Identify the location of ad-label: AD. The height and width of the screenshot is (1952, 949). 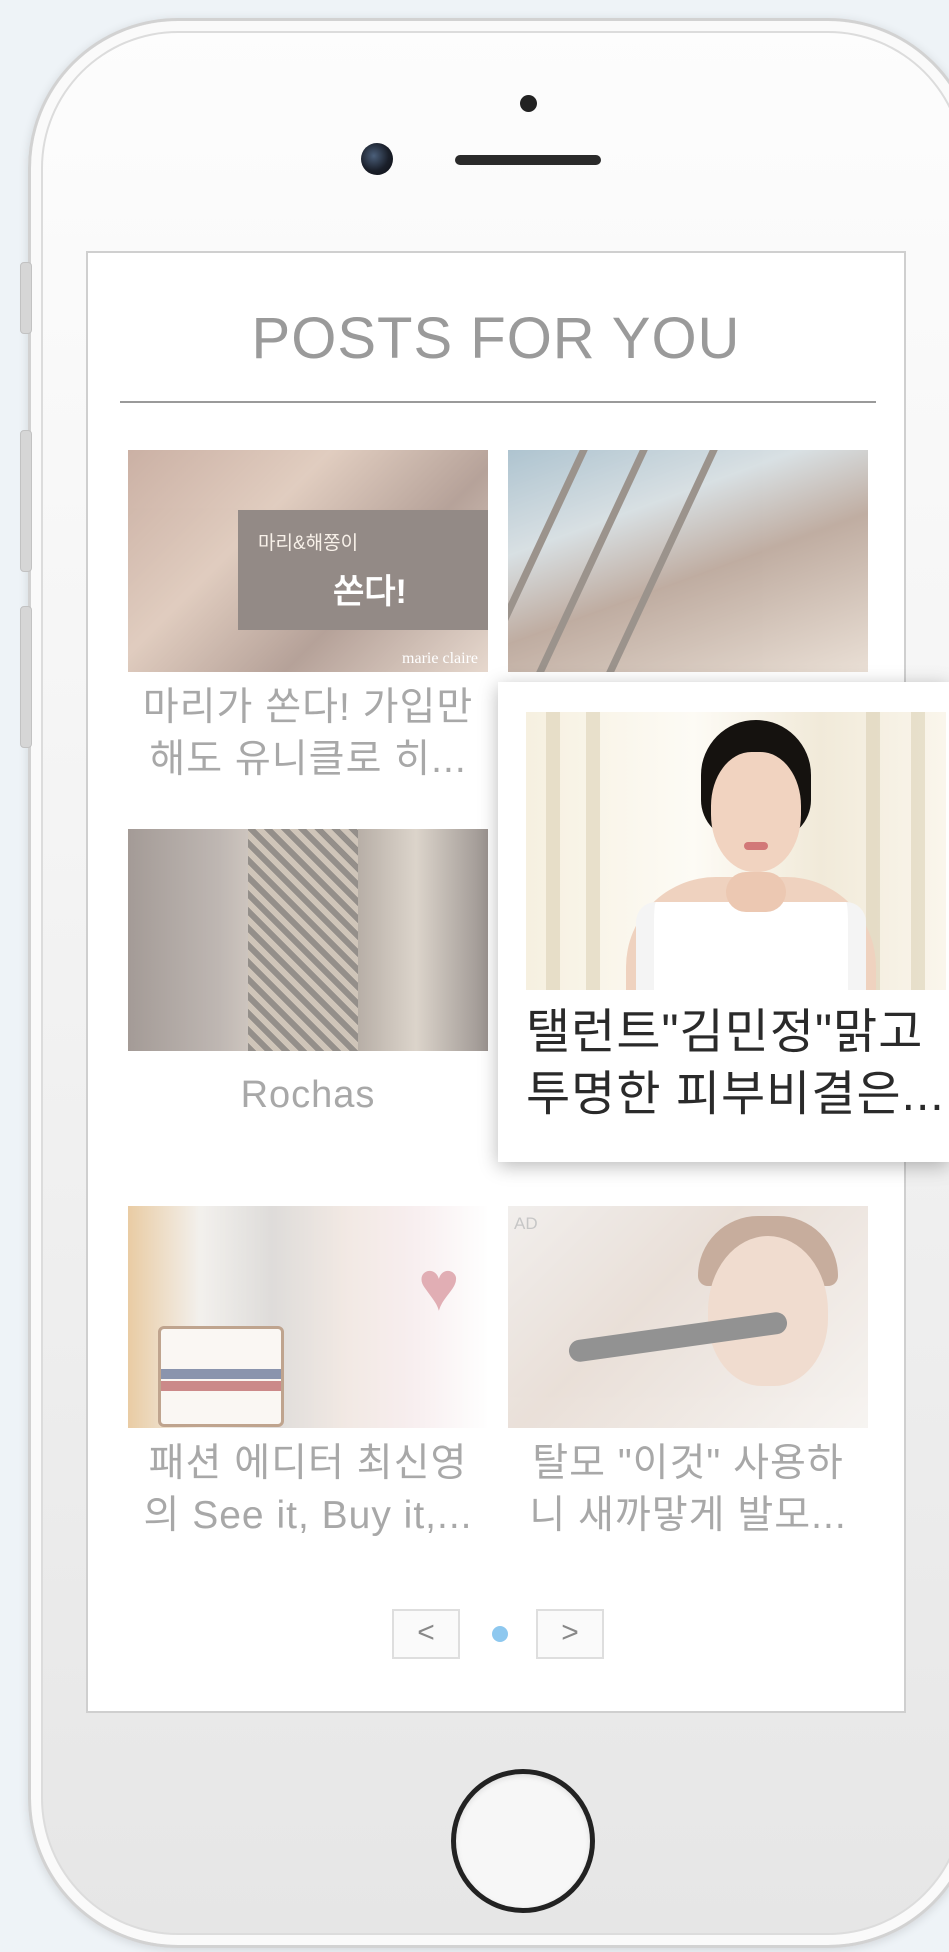
(526, 1223).